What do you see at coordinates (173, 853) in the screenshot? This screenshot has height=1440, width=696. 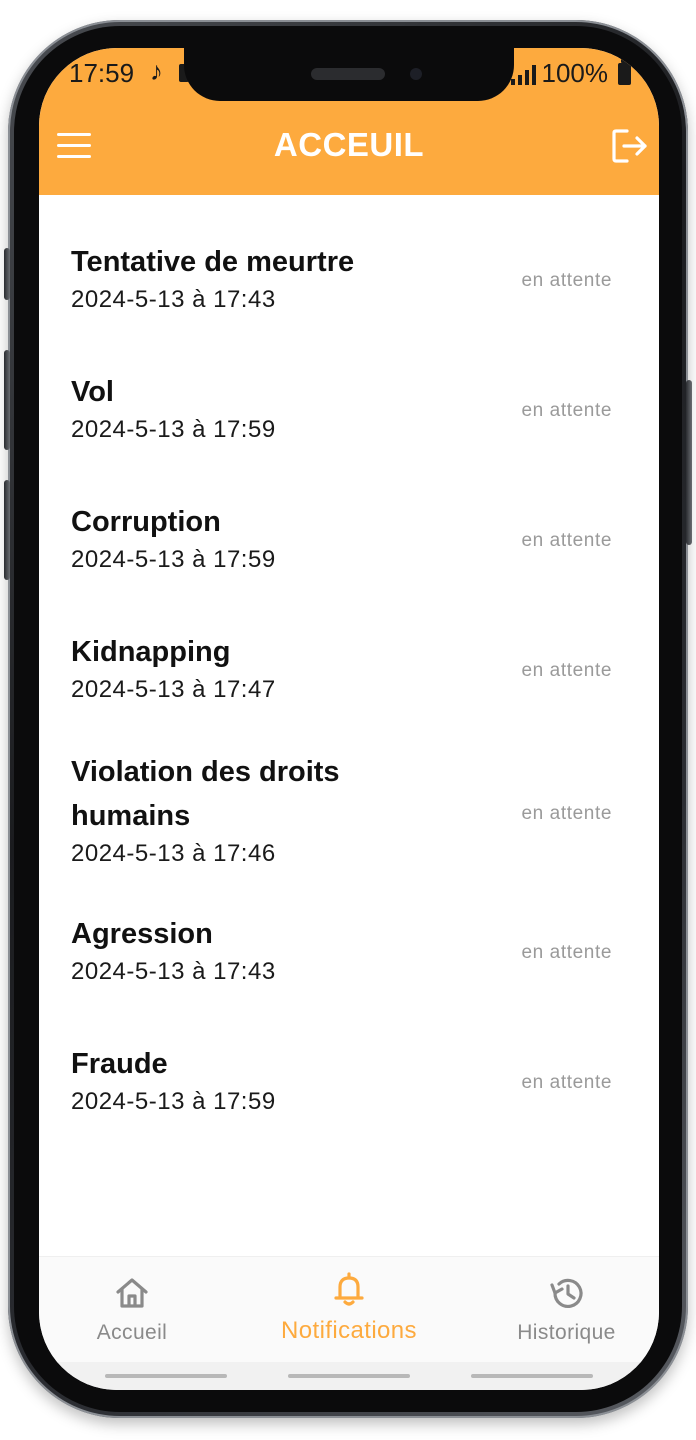 I see `incident-date: 2024-5-13 à 17:46` at bounding box center [173, 853].